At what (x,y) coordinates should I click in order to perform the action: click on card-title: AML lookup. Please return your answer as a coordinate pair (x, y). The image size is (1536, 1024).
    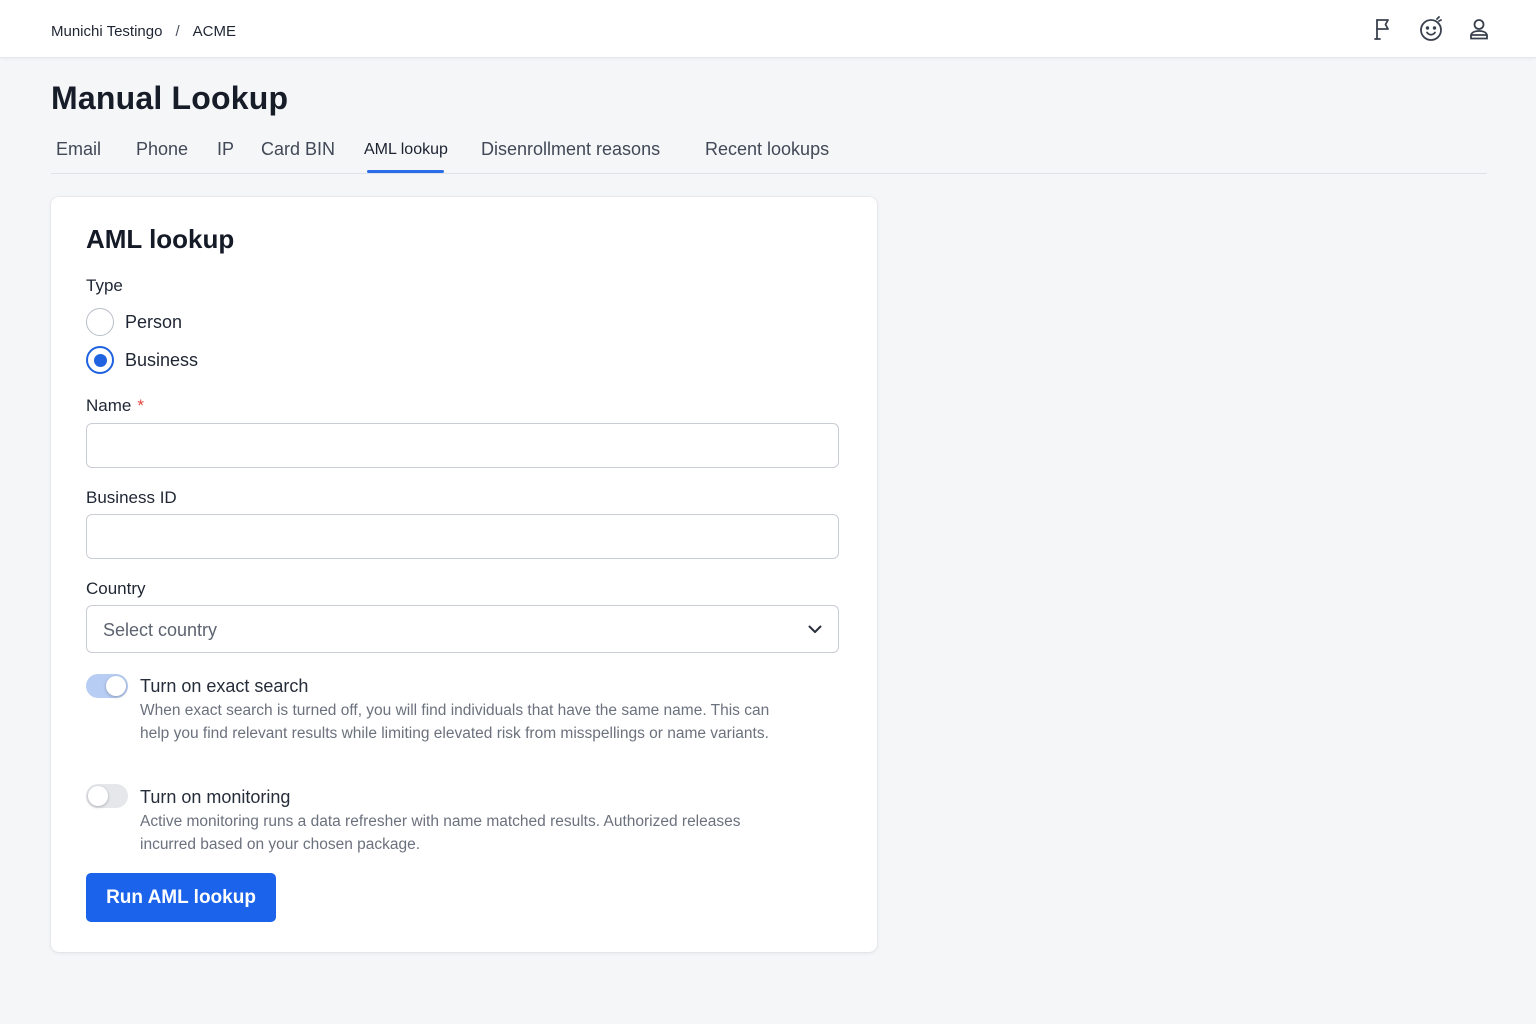
    Looking at the image, I should click on (160, 239).